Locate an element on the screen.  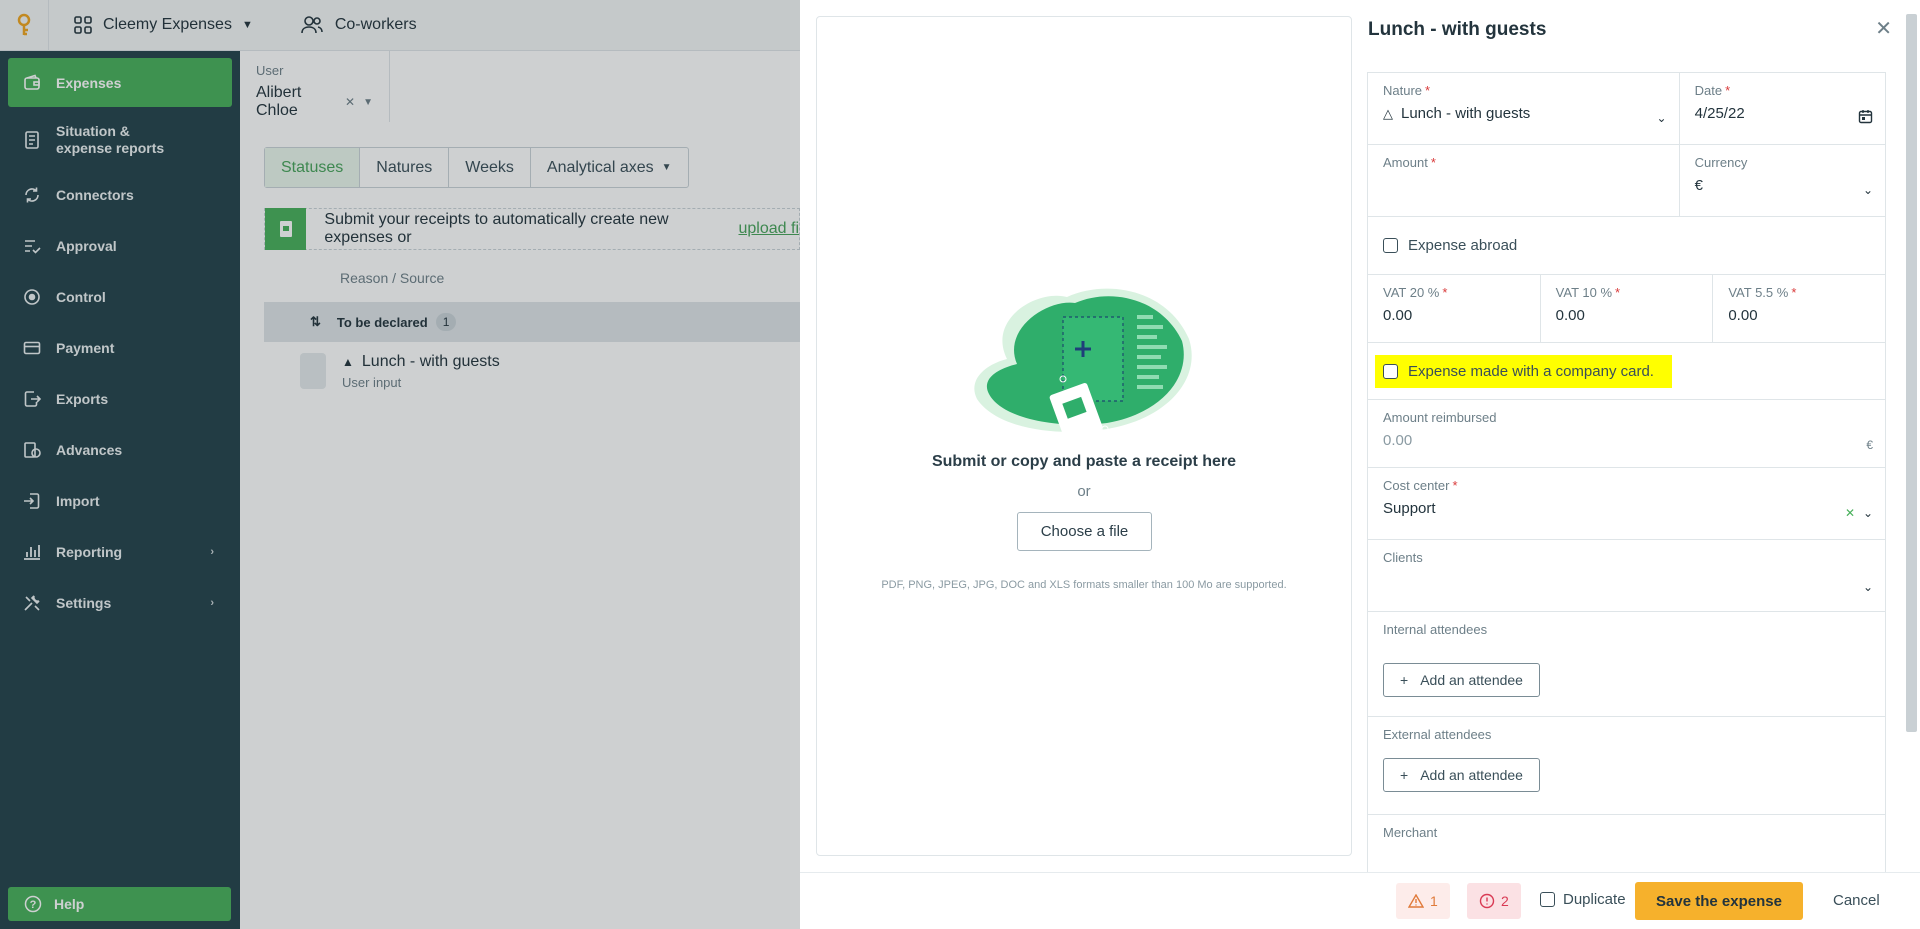
nature-value: Lunch - with guests is located at coordinates (1466, 113).